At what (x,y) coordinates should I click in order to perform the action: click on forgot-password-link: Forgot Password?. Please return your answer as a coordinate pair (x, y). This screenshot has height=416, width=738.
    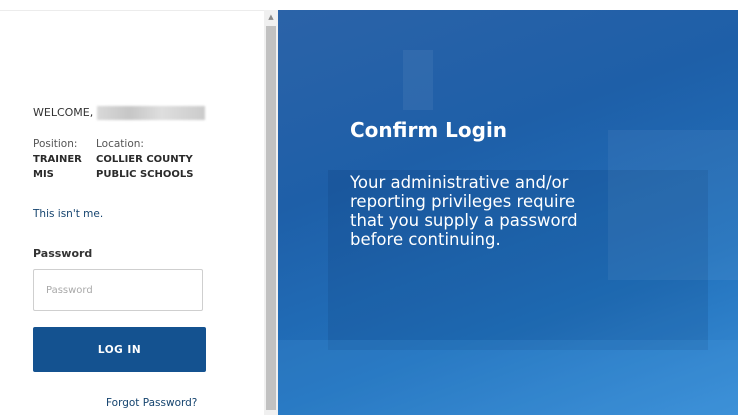
    Looking at the image, I should click on (151, 403).